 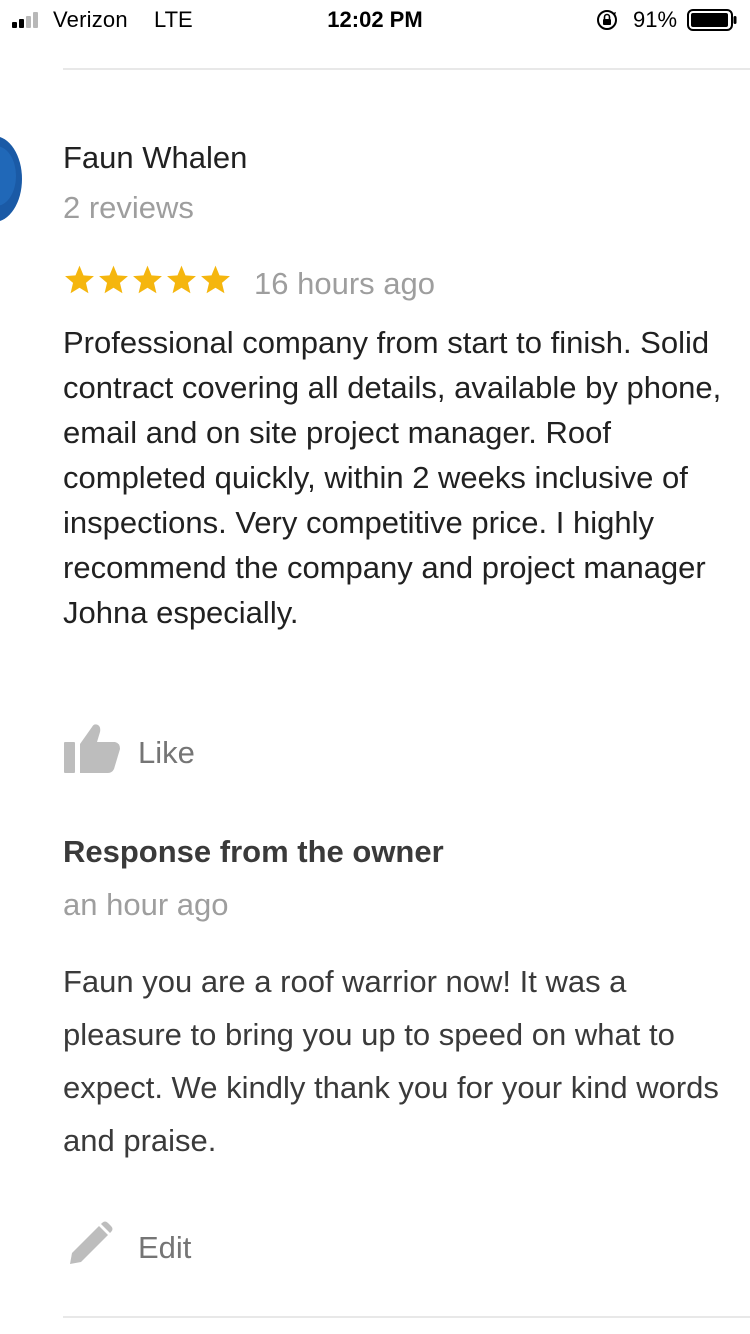 I want to click on like-label: Like, so click(x=166, y=752).